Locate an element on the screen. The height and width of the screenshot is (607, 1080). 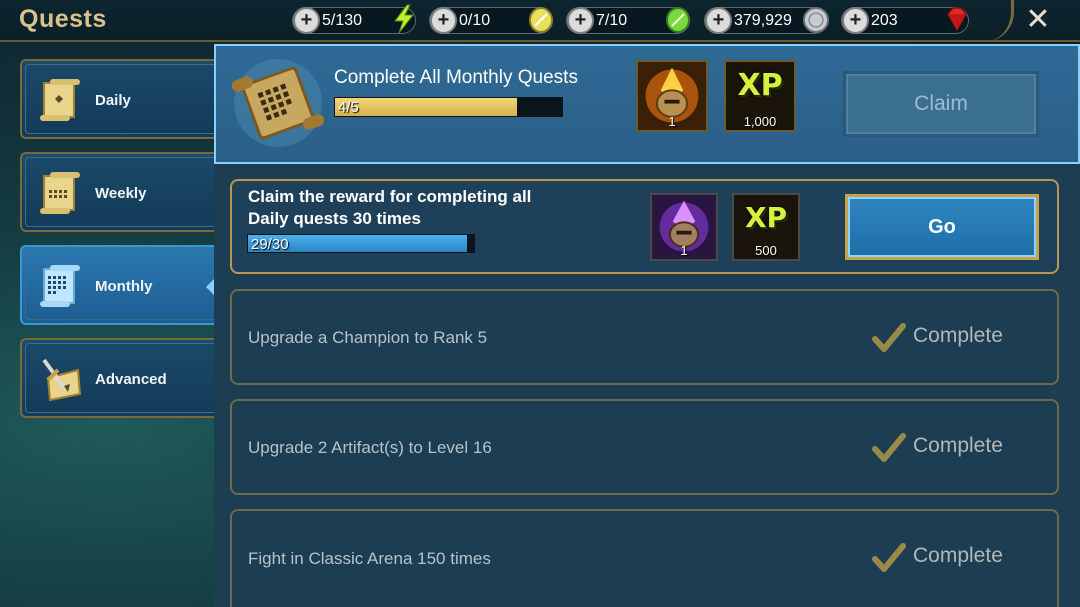
yellow-token-counter: + 0/10 is located at coordinates (491, 20).